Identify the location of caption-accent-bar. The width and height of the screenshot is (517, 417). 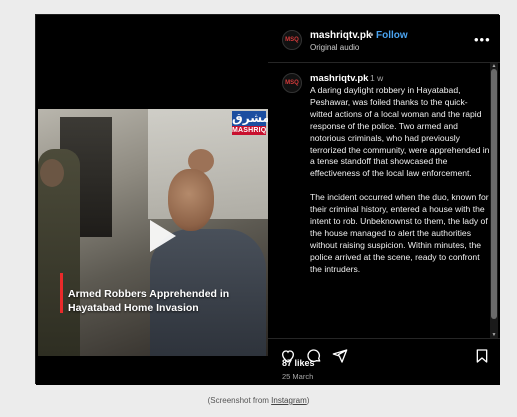
(61, 293).